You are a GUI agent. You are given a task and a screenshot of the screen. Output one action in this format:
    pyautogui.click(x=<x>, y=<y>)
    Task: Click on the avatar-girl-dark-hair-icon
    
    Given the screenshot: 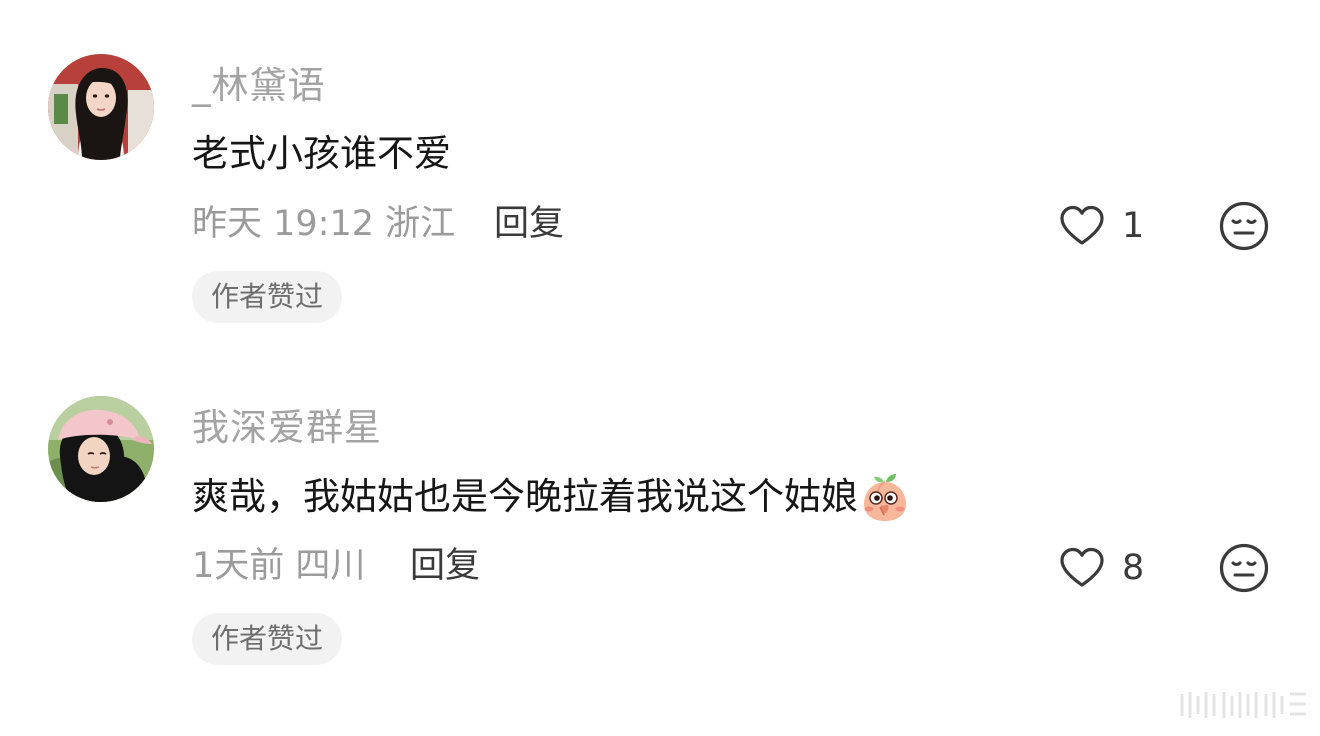 What is the action you would take?
    pyautogui.click(x=101, y=107)
    